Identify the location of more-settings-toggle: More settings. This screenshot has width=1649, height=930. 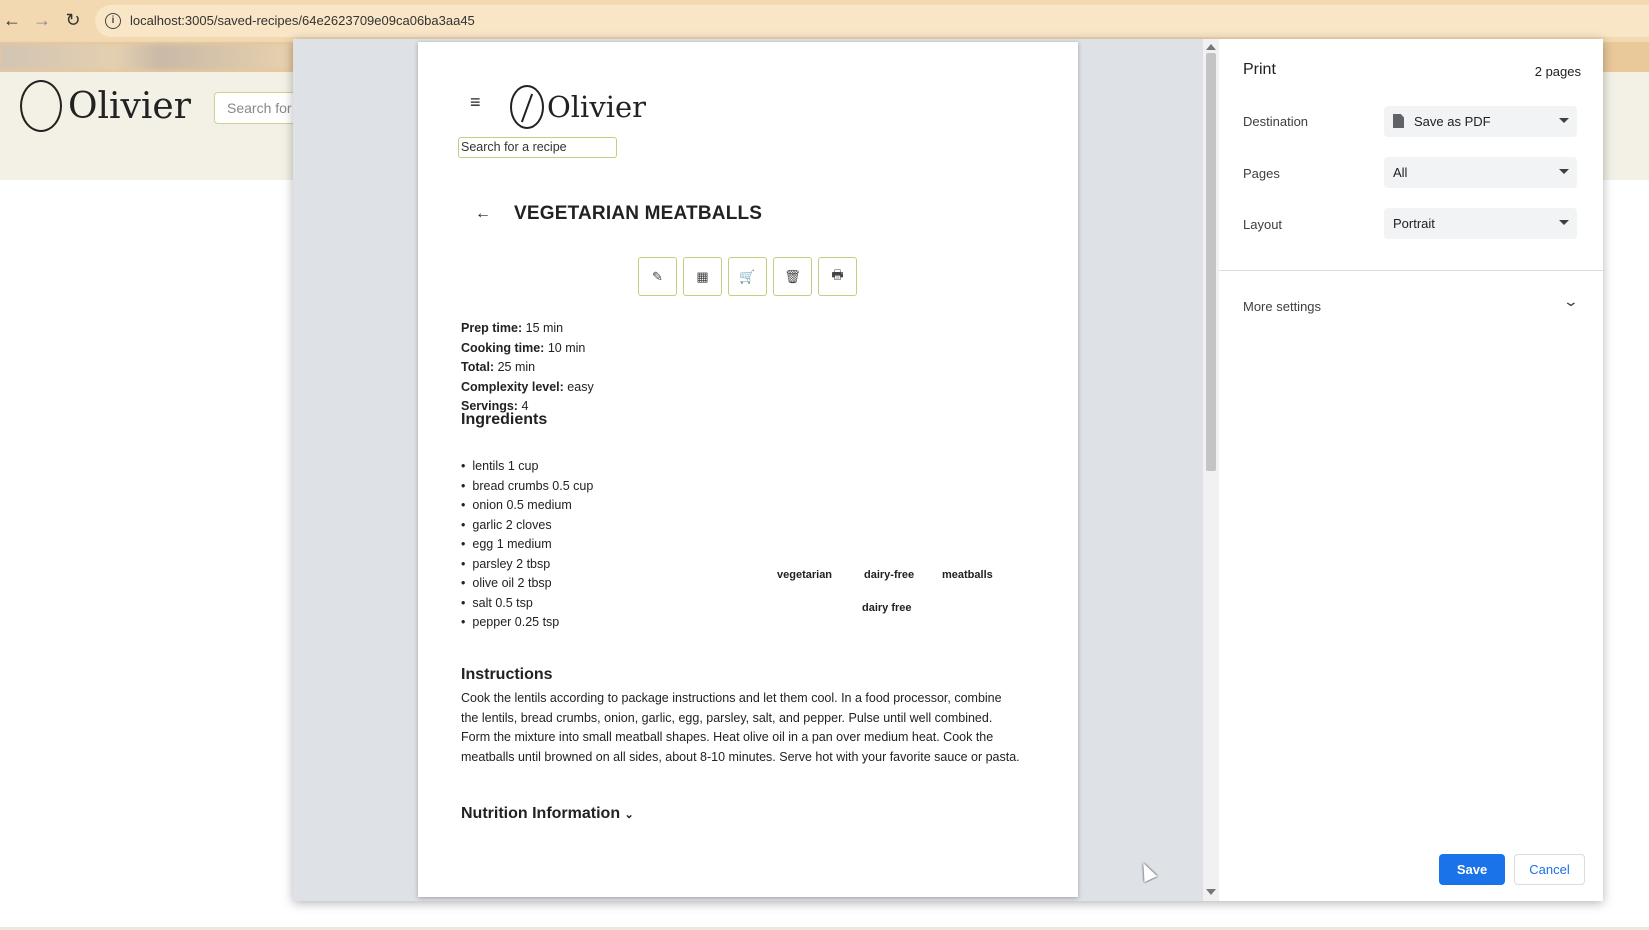
(1282, 306).